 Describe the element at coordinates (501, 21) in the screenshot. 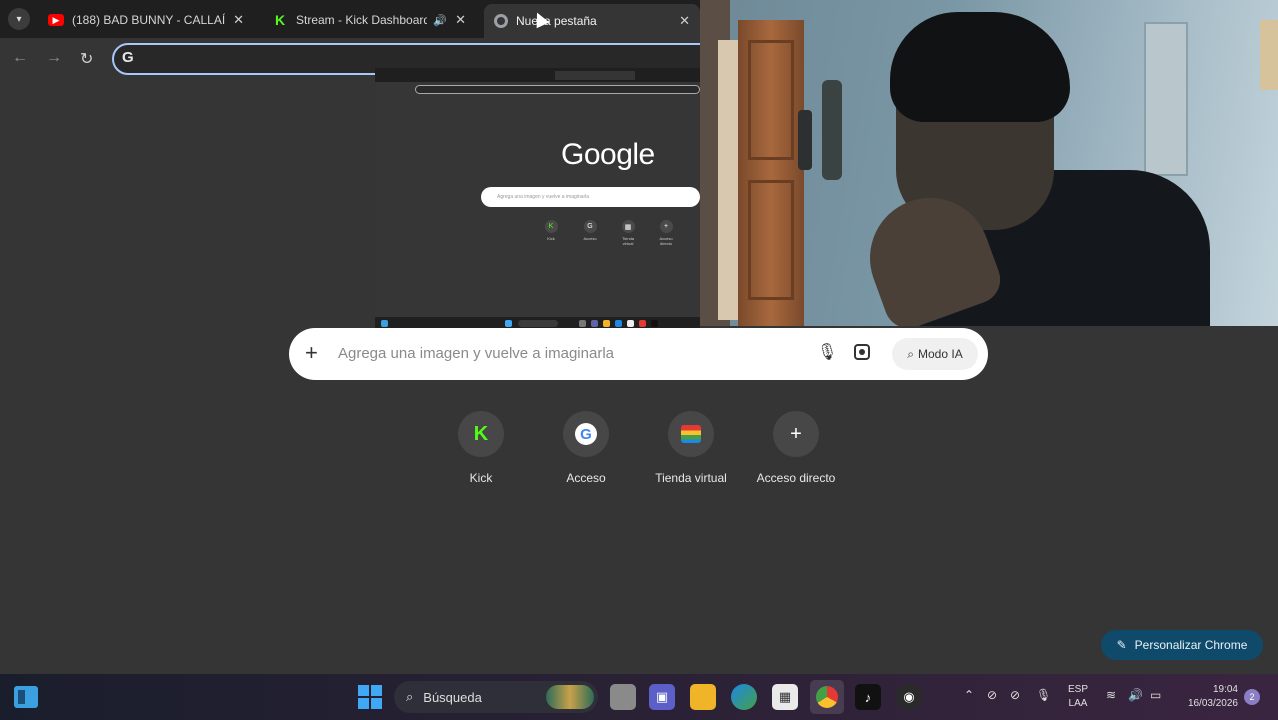

I see `chrome-icon` at that location.